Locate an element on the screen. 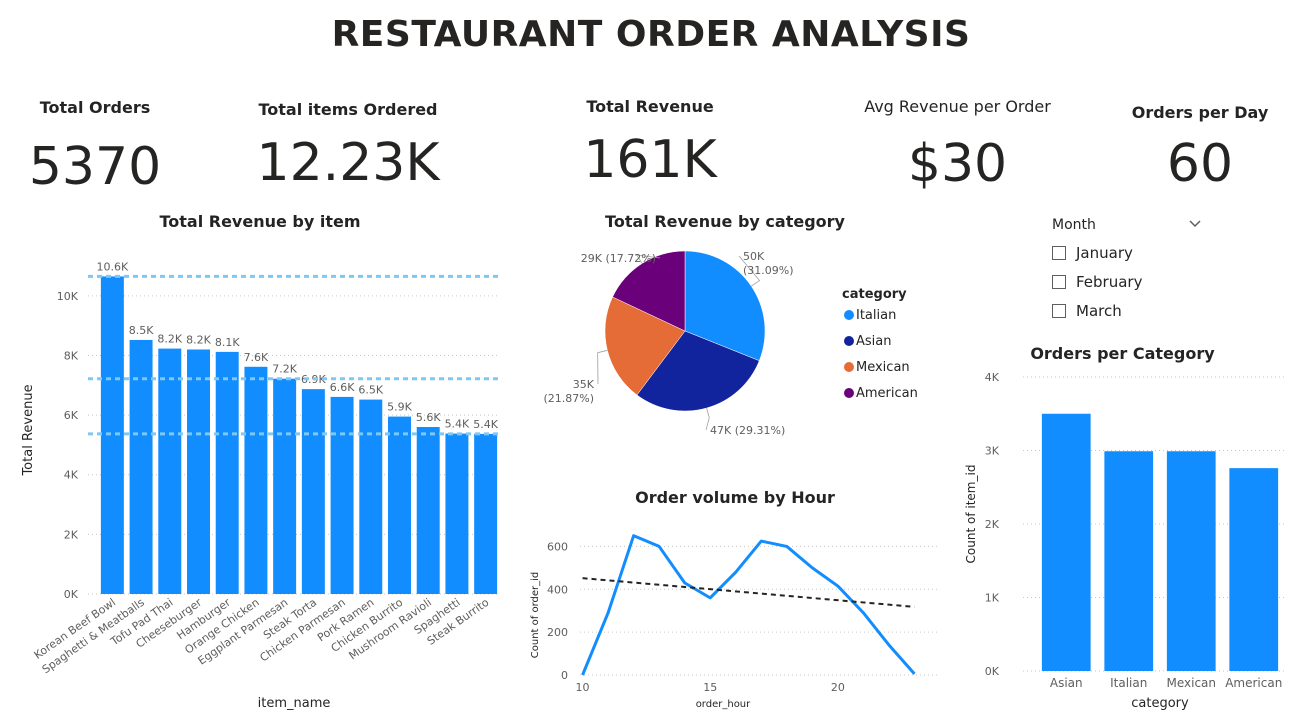  slicer-option-march: March is located at coordinates (1127, 310).